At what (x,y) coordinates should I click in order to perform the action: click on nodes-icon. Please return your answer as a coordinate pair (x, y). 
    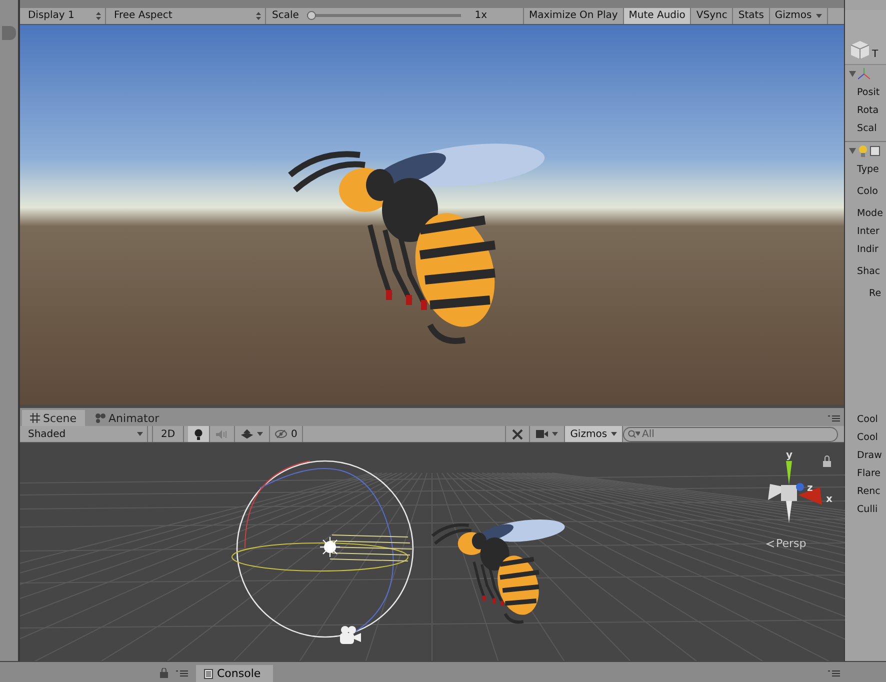
    Looking at the image, I should click on (100, 418).